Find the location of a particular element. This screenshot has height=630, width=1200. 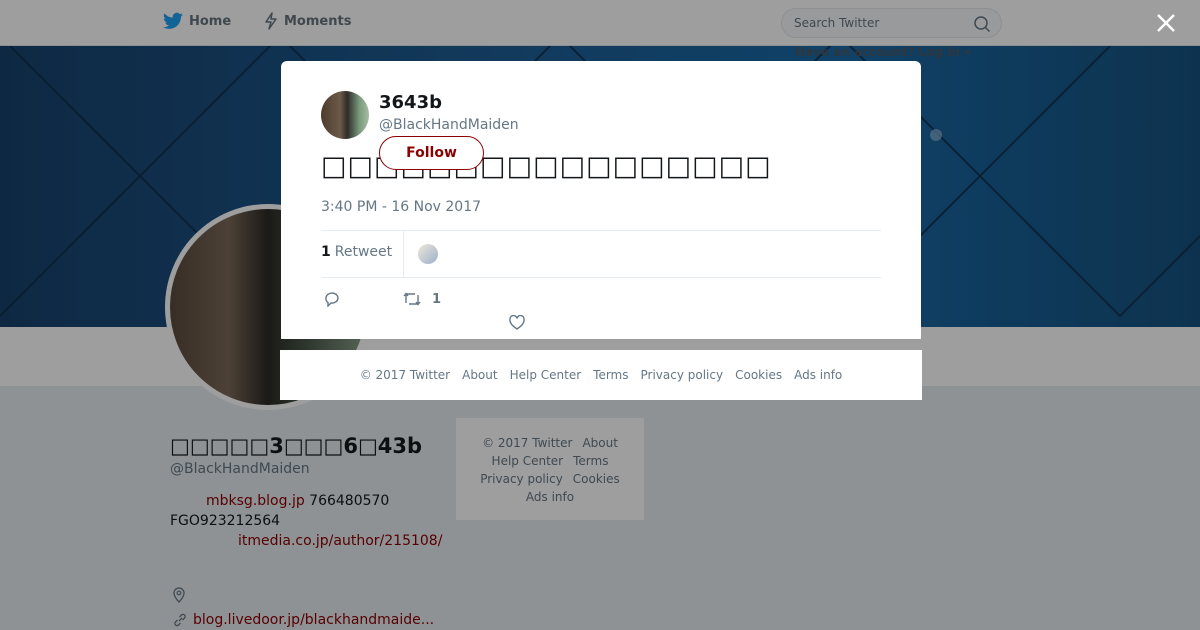

retweet-stat-label: Retweet is located at coordinates (363, 252).